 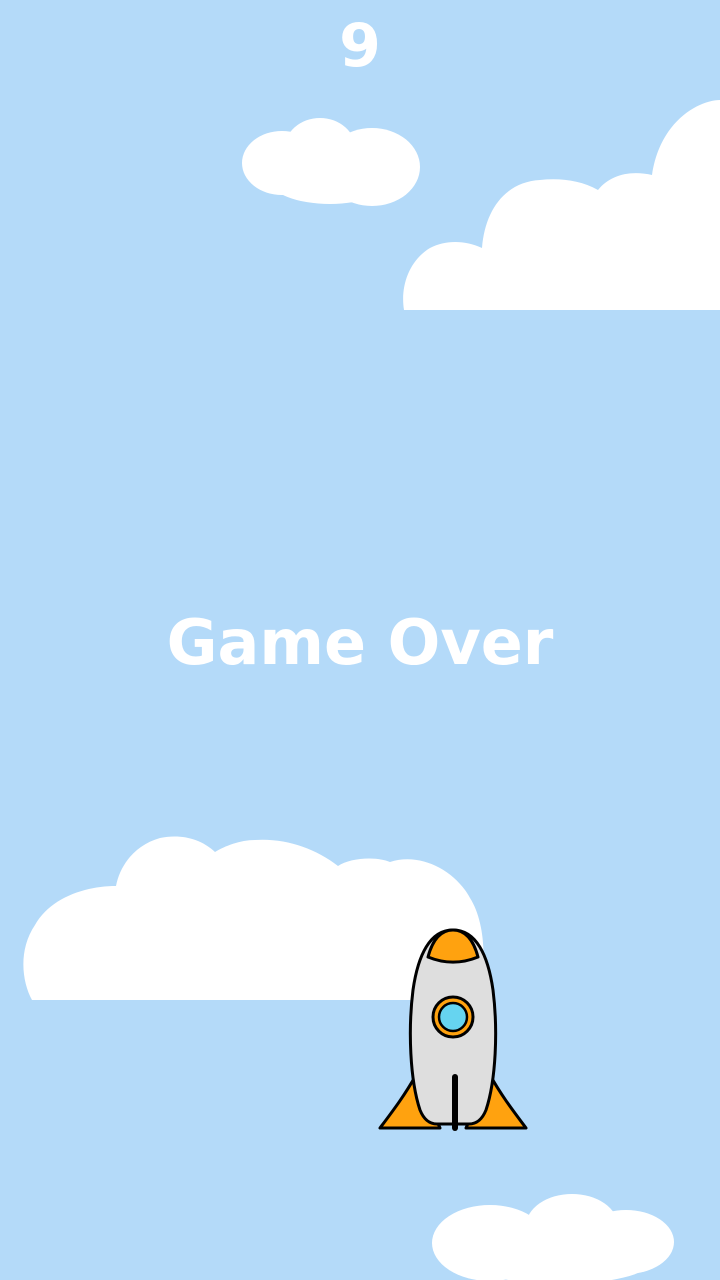 What do you see at coordinates (360, 46) in the screenshot?
I see `score-display: 9` at bounding box center [360, 46].